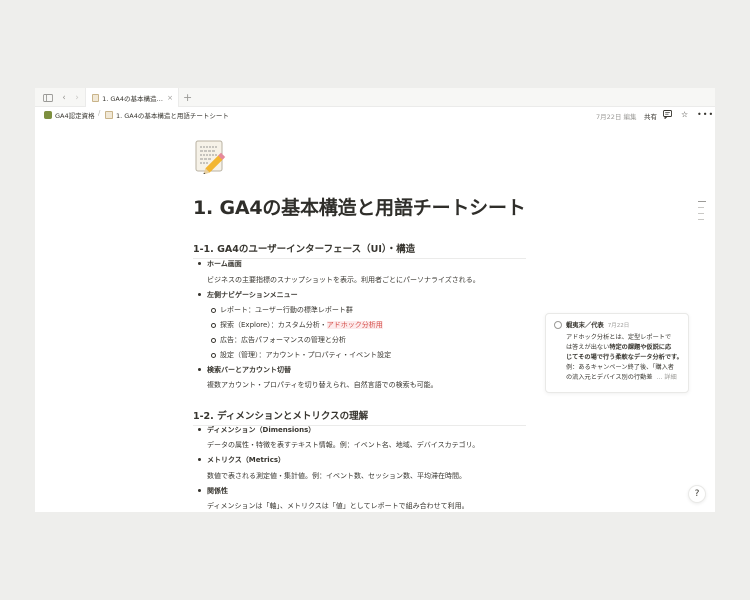  Describe the element at coordinates (375, 97) in the screenshot. I see `tab-bar: ‹ › 1. GA4の基本構造と用... × +` at that location.